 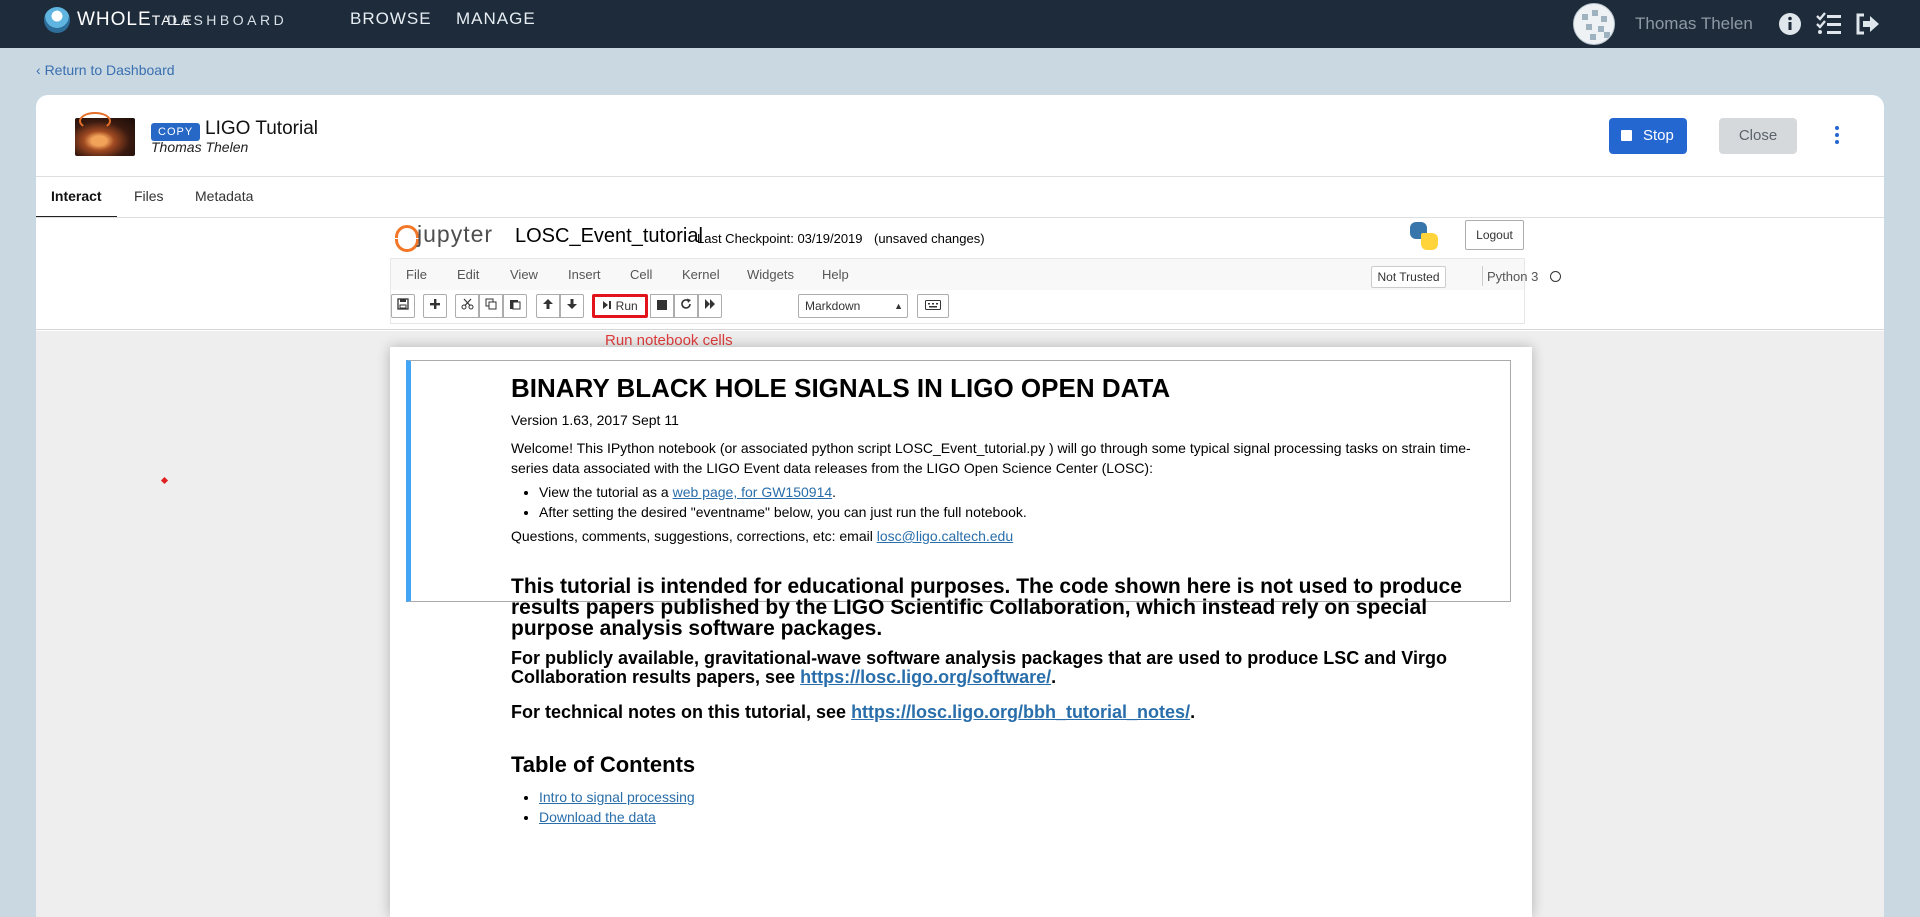 I want to click on last-checkpoint: Last Checkpoint: 03/19/2019, so click(x=780, y=238).